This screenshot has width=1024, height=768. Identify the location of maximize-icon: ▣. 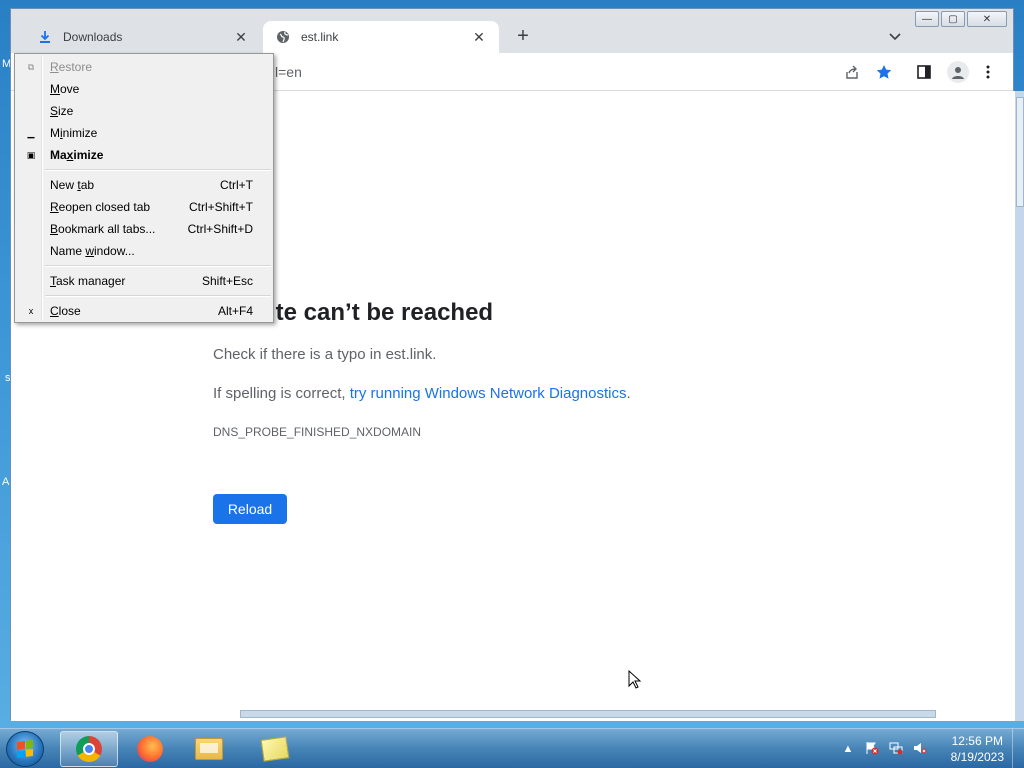
(31, 154).